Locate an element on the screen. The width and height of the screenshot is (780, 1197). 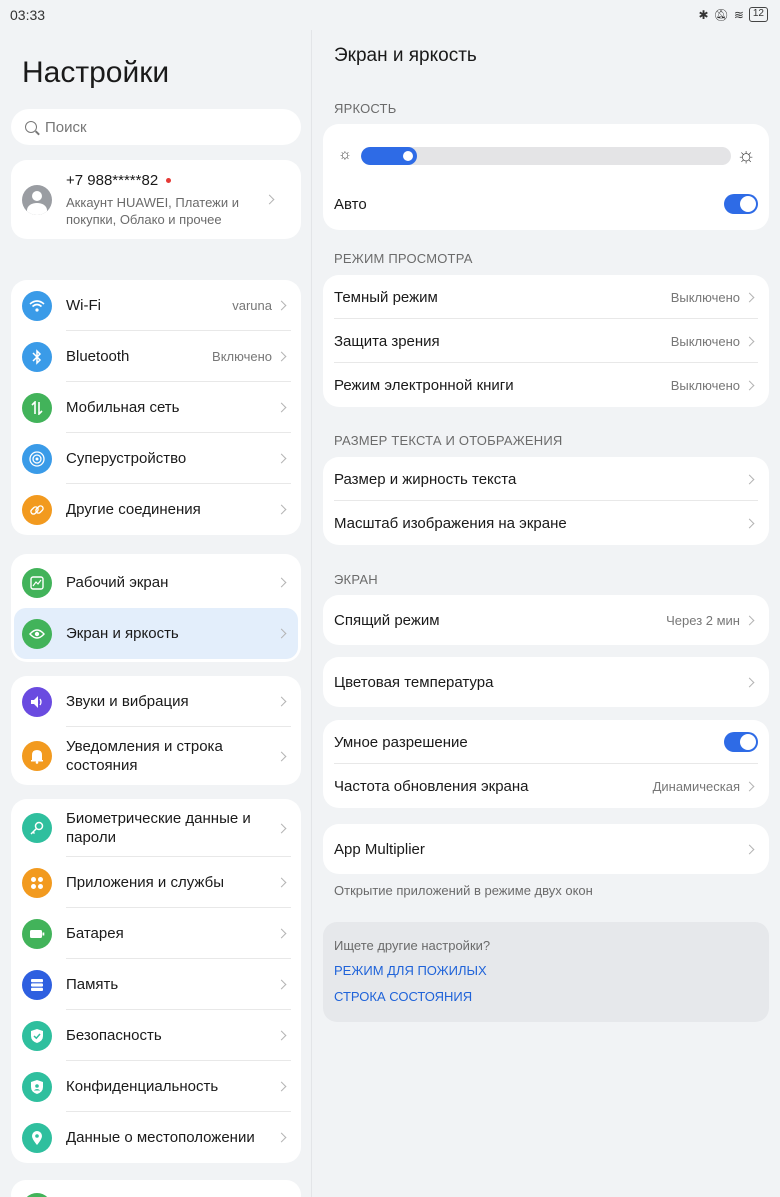
sidebar-item-security: Безопасность is located at coordinates (156, 1035).